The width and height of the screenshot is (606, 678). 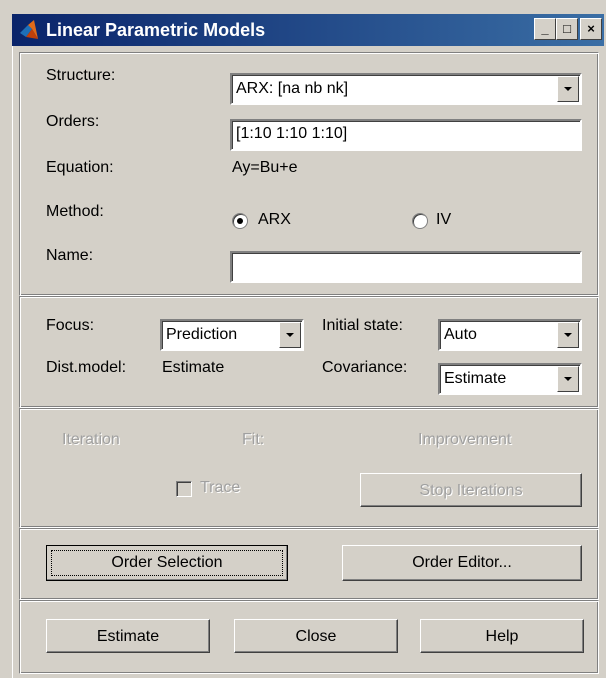 I want to click on close-window-button: ×, so click(x=591, y=29).